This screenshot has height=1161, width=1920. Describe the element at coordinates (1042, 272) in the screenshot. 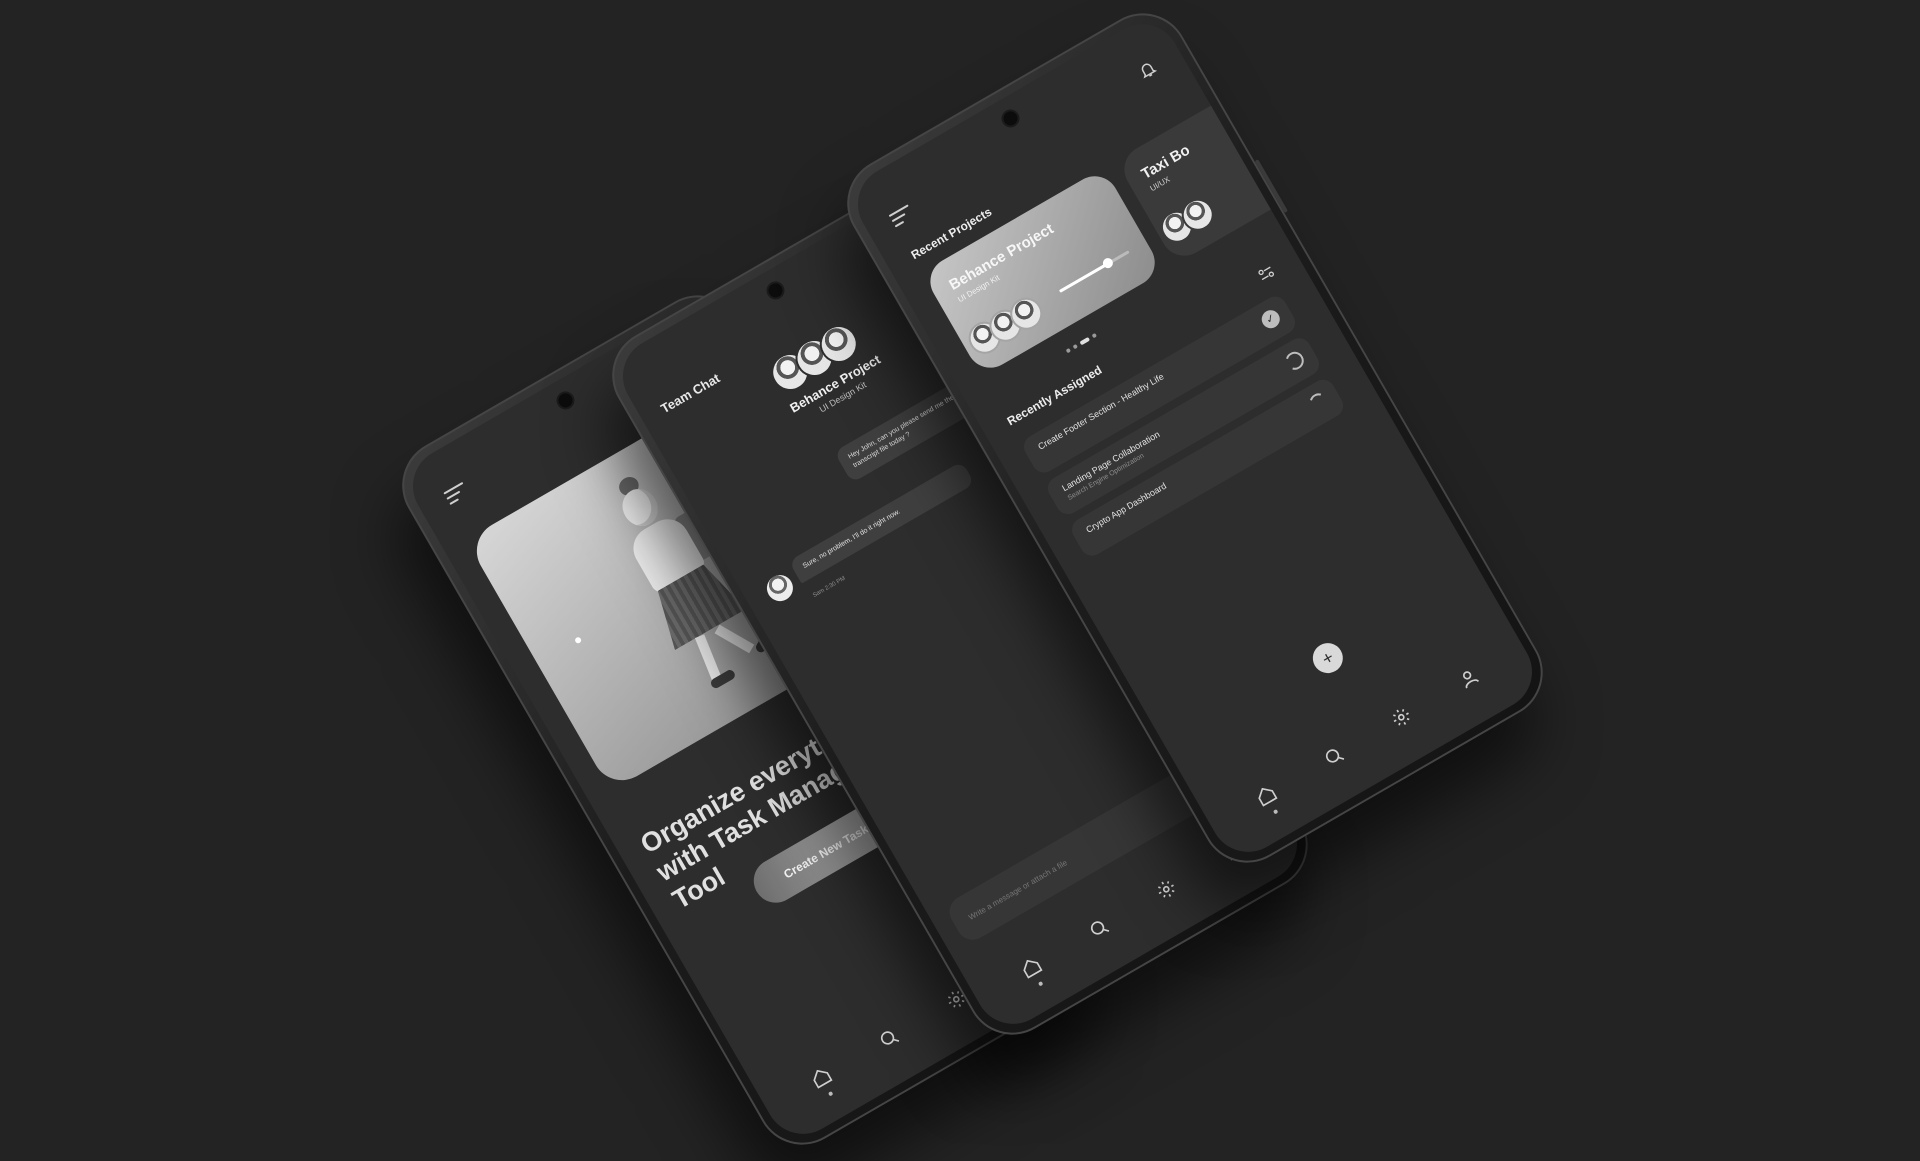

I see `project-card: Behance Project UI Design Kit` at that location.